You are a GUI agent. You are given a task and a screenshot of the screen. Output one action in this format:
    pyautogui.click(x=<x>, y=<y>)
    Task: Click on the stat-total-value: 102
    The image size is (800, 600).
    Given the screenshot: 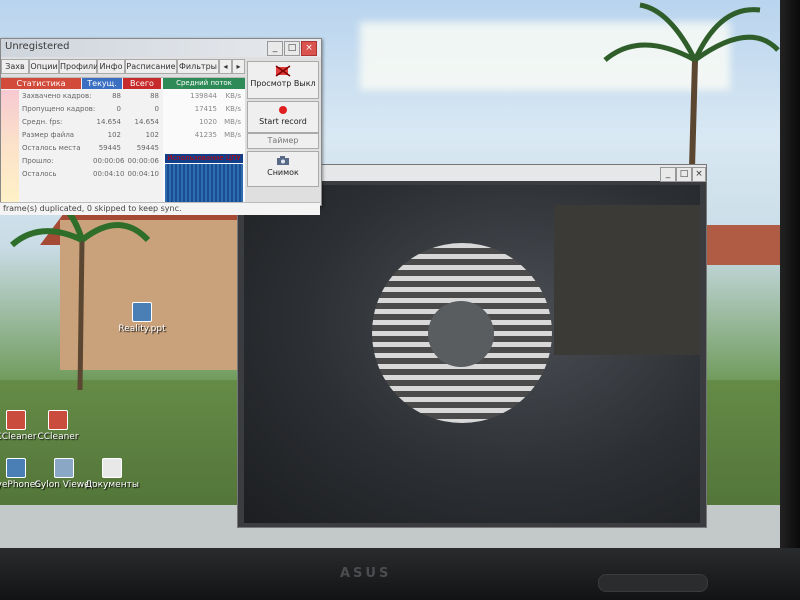 What is the action you would take?
    pyautogui.click(x=152, y=135)
    